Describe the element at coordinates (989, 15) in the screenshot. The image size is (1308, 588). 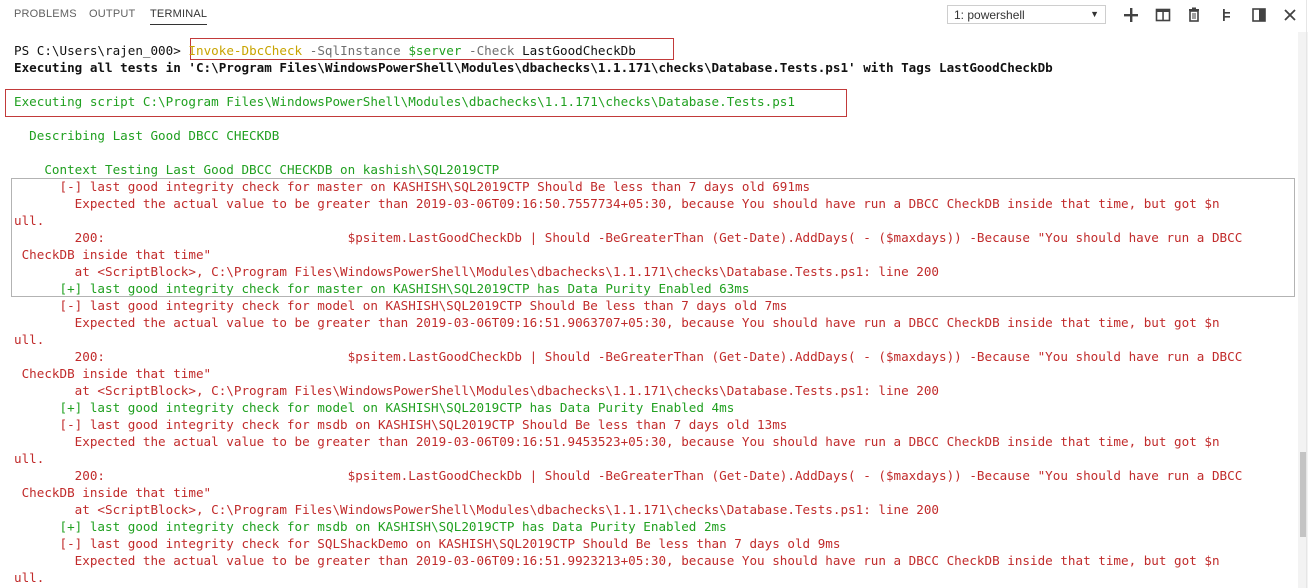
I see `terminal-select-value: 1: powershell` at that location.